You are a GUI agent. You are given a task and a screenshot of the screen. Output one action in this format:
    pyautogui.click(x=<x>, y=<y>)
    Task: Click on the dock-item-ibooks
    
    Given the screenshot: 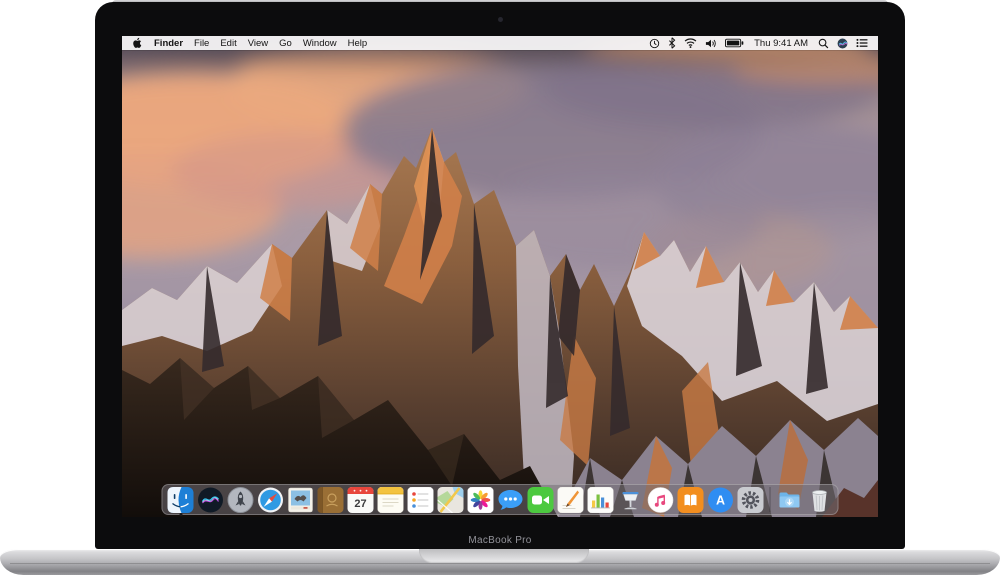 What is the action you would take?
    pyautogui.click(x=690, y=499)
    